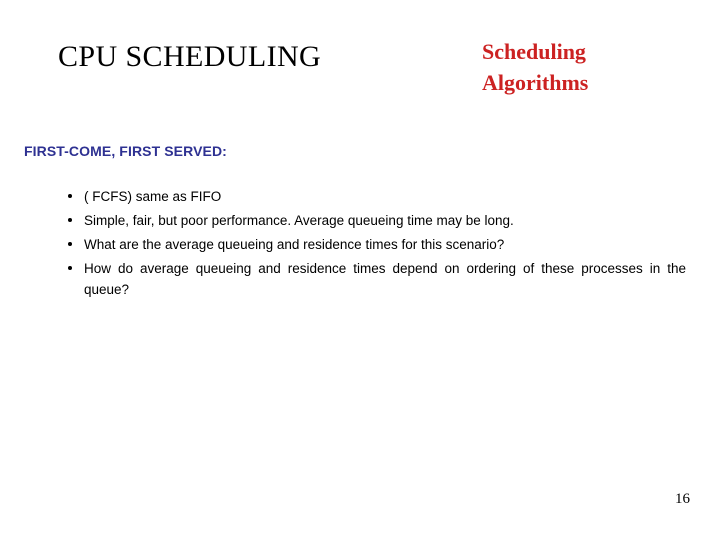 This screenshot has height=540, width=720. I want to click on slide-topic-heading-line-1: Scheduling, so click(534, 51).